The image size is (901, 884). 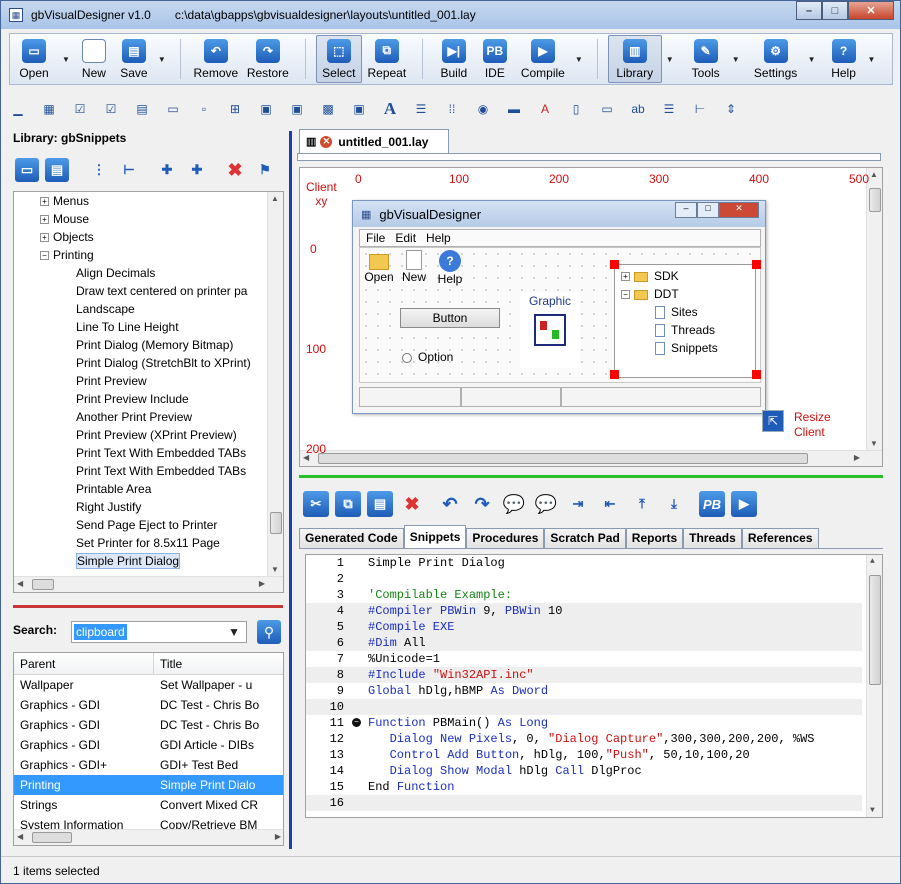 I want to click on settings-button: ⚙ Settings, so click(x=776, y=59).